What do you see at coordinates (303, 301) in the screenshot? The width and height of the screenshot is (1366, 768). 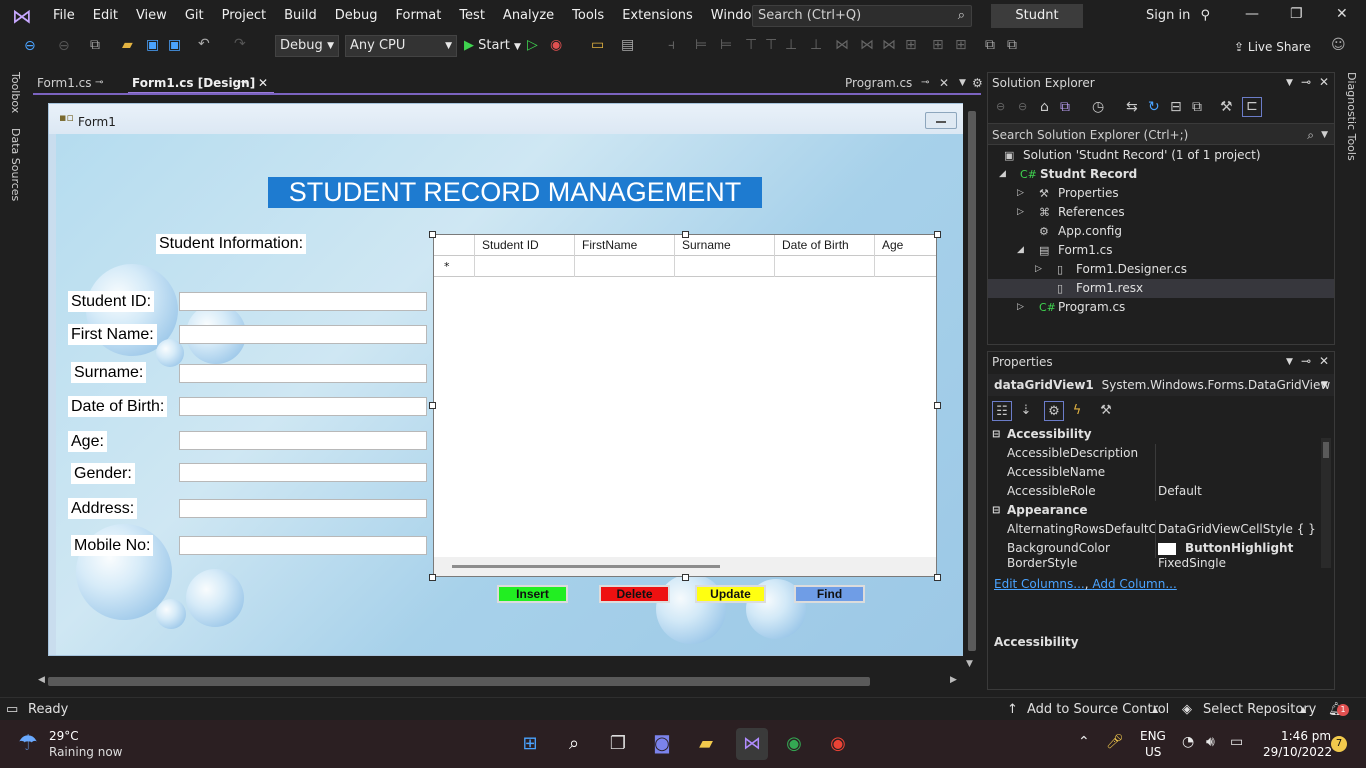 I see `student-id-field` at bounding box center [303, 301].